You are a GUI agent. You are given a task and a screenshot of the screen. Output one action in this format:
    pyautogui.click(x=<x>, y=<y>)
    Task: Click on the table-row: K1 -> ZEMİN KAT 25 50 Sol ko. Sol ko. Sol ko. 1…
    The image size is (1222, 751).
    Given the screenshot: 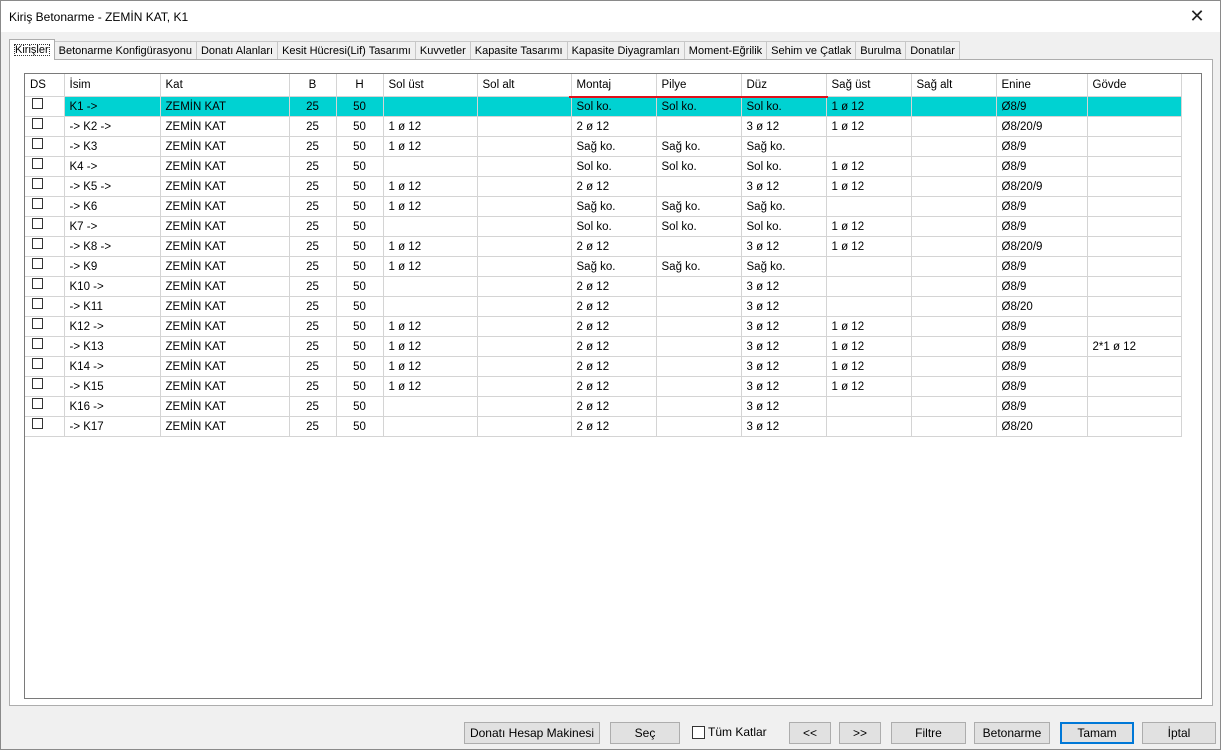 What is the action you would take?
    pyautogui.click(x=603, y=106)
    